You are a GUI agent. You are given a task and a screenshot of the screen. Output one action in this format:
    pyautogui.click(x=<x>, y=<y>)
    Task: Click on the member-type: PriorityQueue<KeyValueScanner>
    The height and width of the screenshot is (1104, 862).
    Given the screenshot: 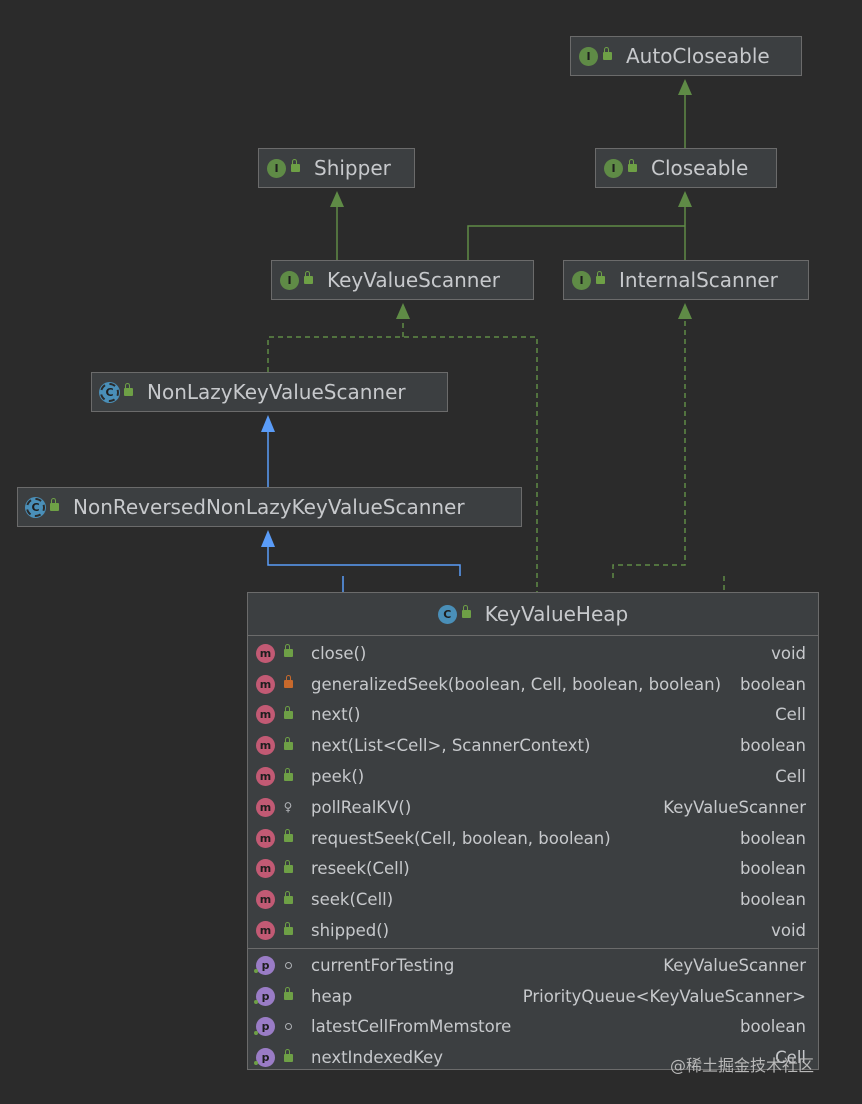 What is the action you would take?
    pyautogui.click(x=664, y=996)
    